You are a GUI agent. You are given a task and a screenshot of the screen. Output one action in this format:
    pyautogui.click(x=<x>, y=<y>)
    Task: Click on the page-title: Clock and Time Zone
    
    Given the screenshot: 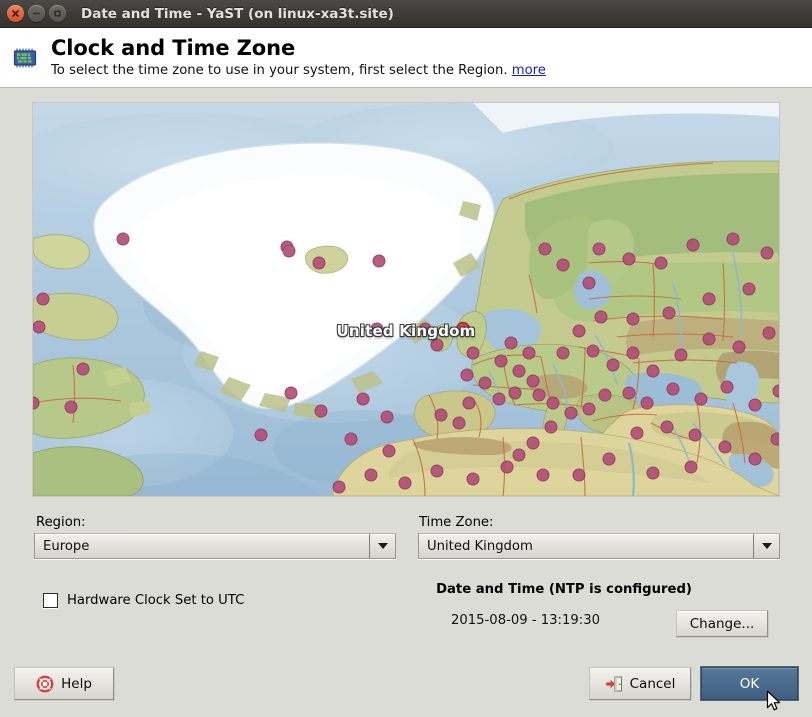 What is the action you would take?
    pyautogui.click(x=173, y=48)
    